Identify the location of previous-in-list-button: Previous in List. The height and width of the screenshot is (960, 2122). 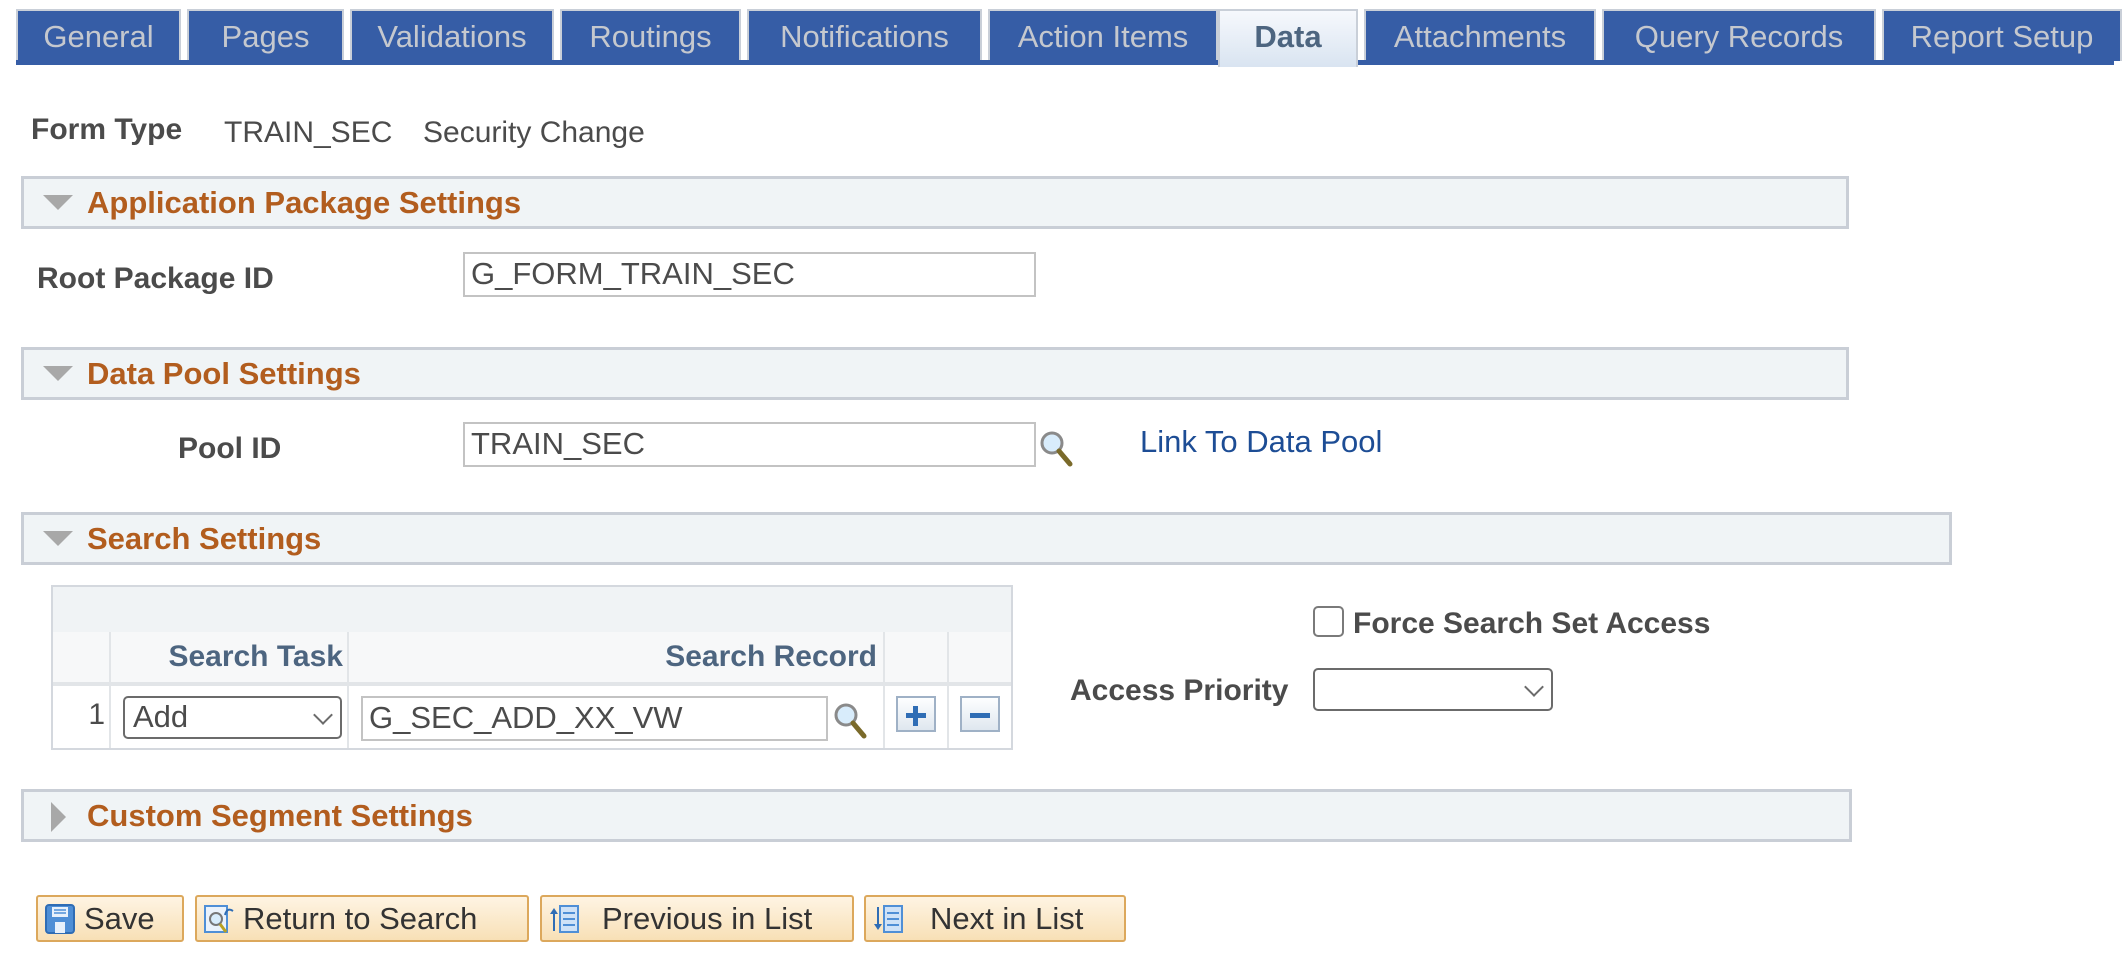
(697, 918).